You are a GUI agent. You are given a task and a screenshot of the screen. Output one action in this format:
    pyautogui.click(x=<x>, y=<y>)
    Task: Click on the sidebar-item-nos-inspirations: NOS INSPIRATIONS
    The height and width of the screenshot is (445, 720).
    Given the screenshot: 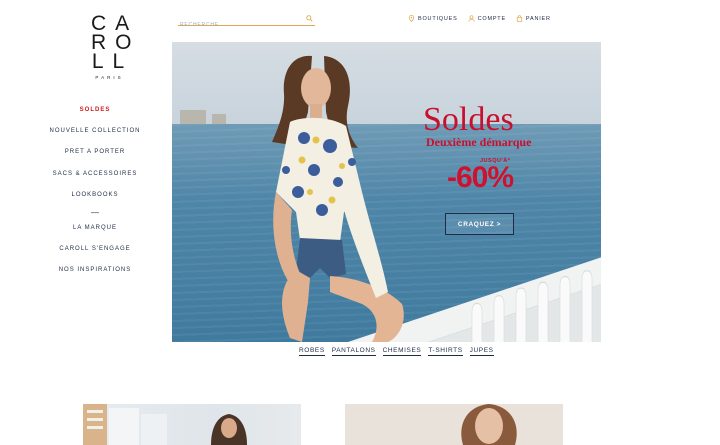 What is the action you would take?
    pyautogui.click(x=95, y=274)
    